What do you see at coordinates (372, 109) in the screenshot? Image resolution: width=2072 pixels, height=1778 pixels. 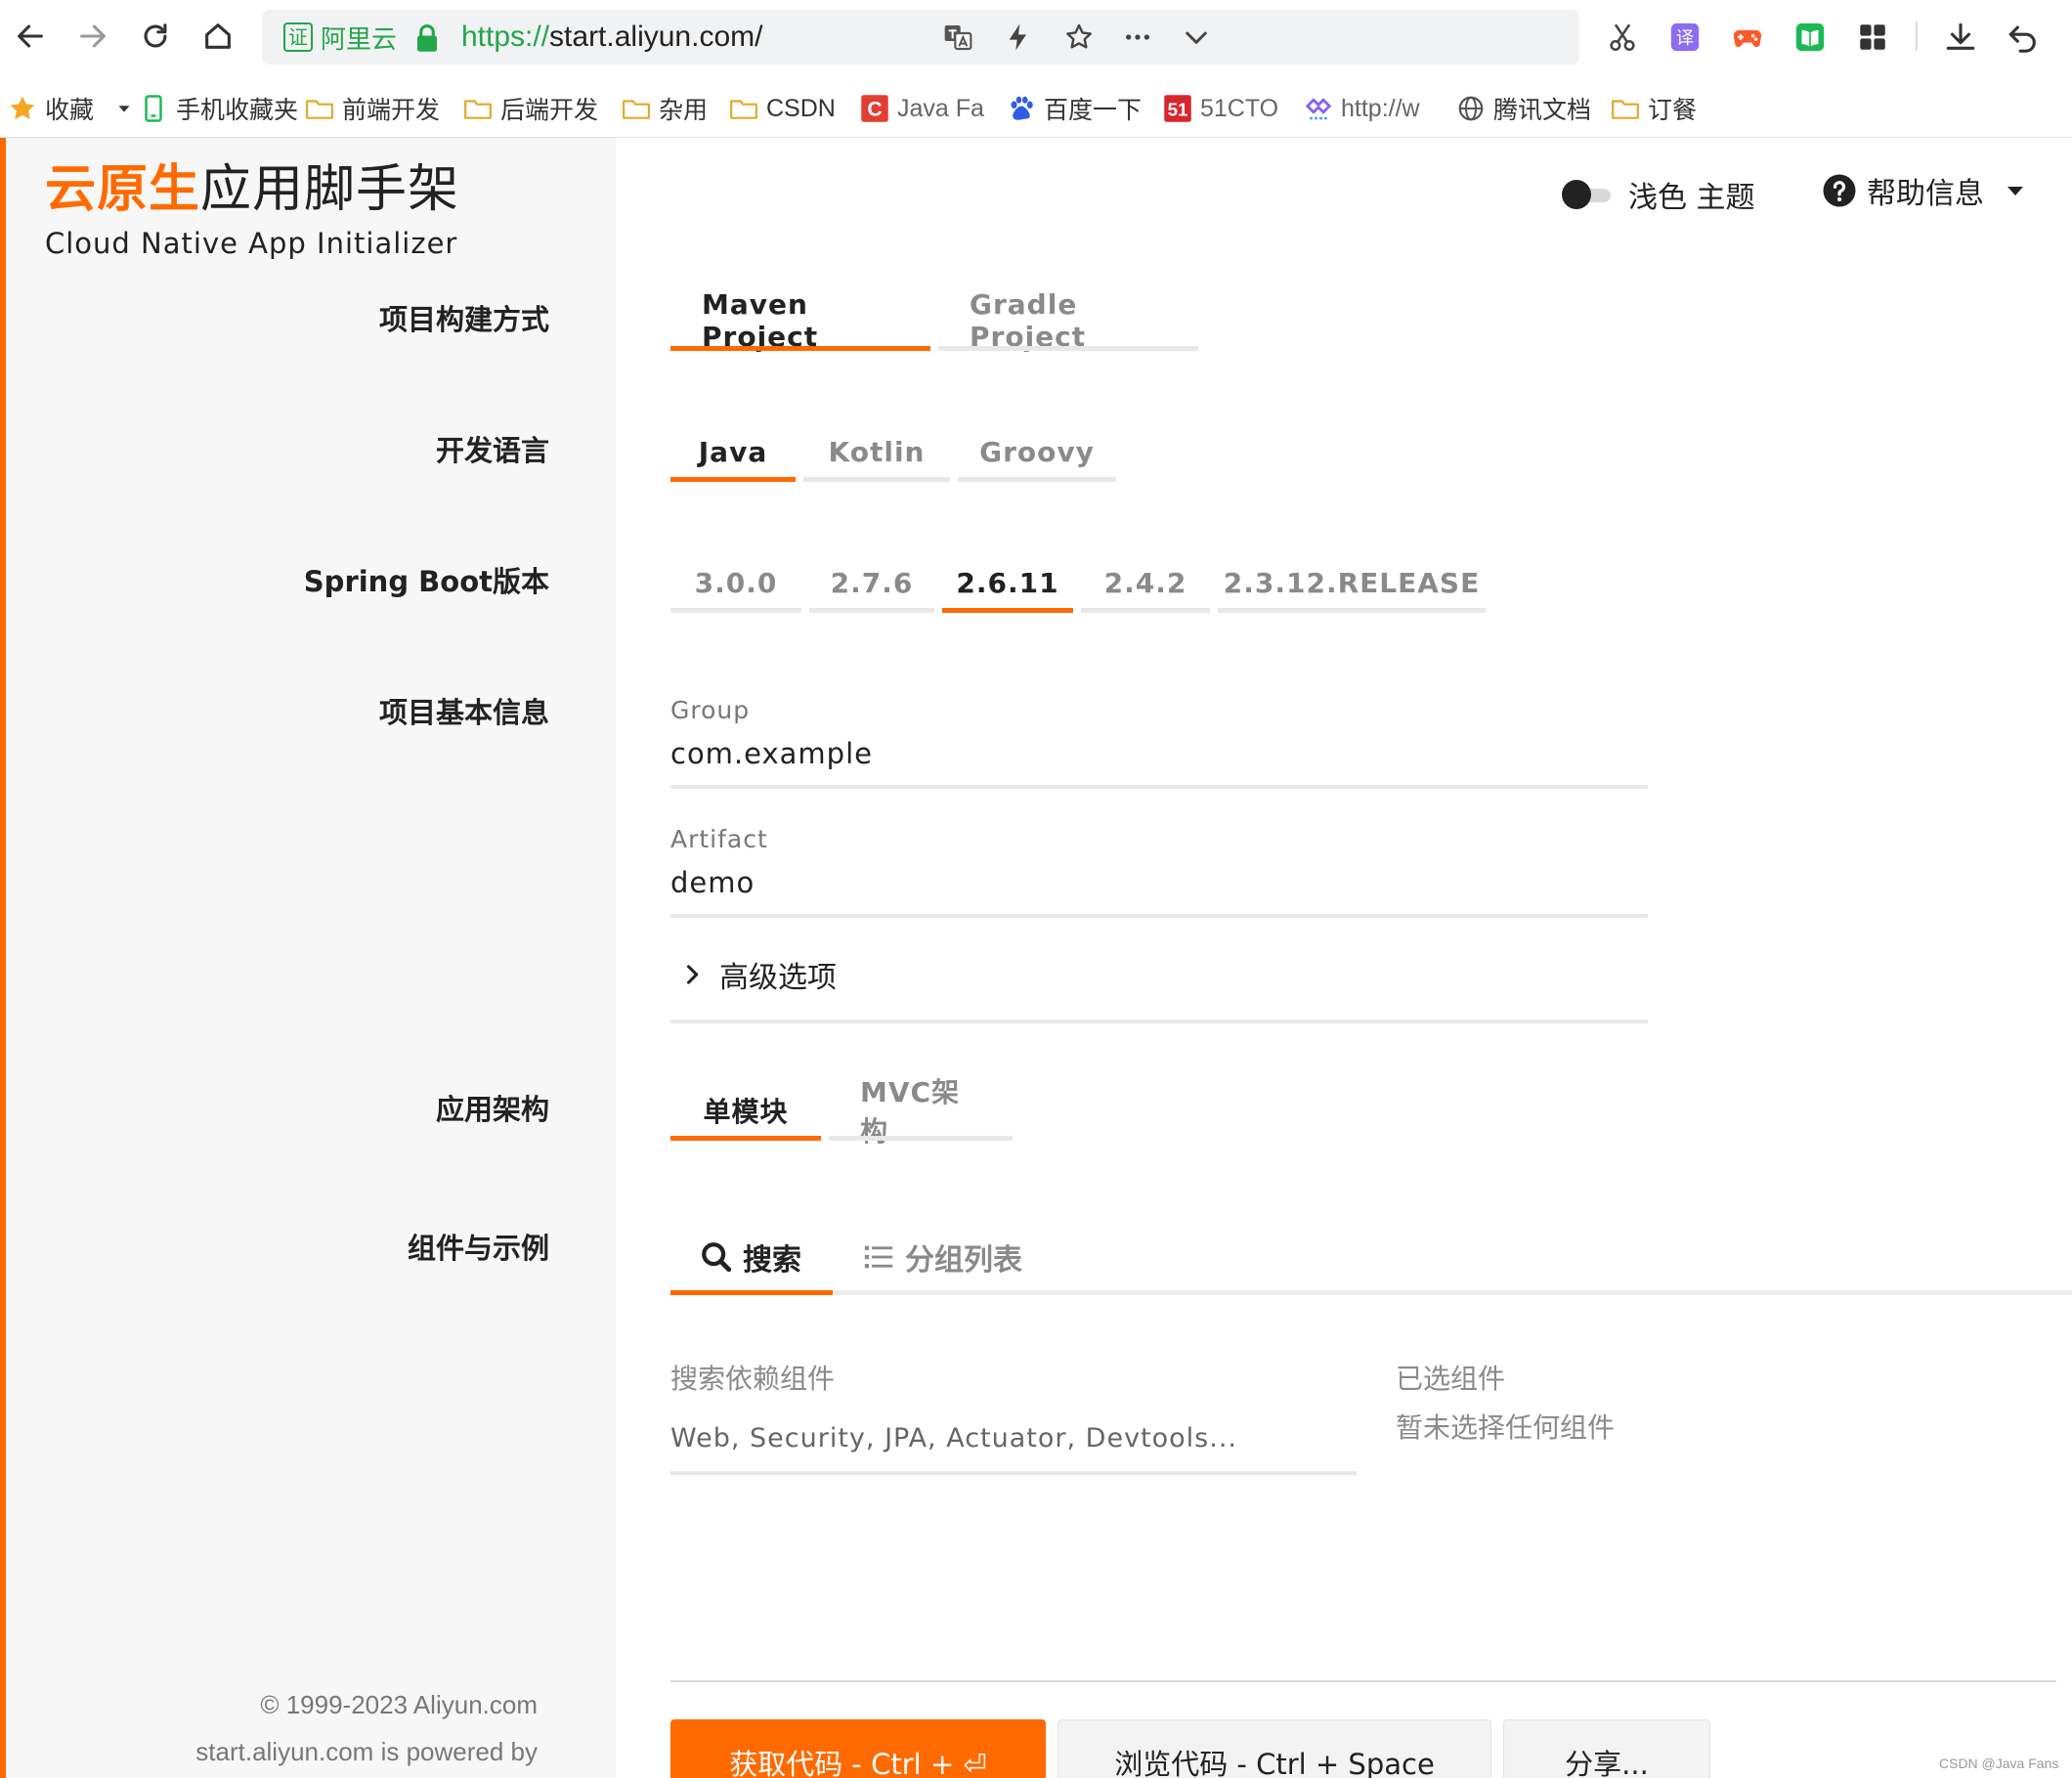 I see `bookmark-frontend: 前端开发` at bounding box center [372, 109].